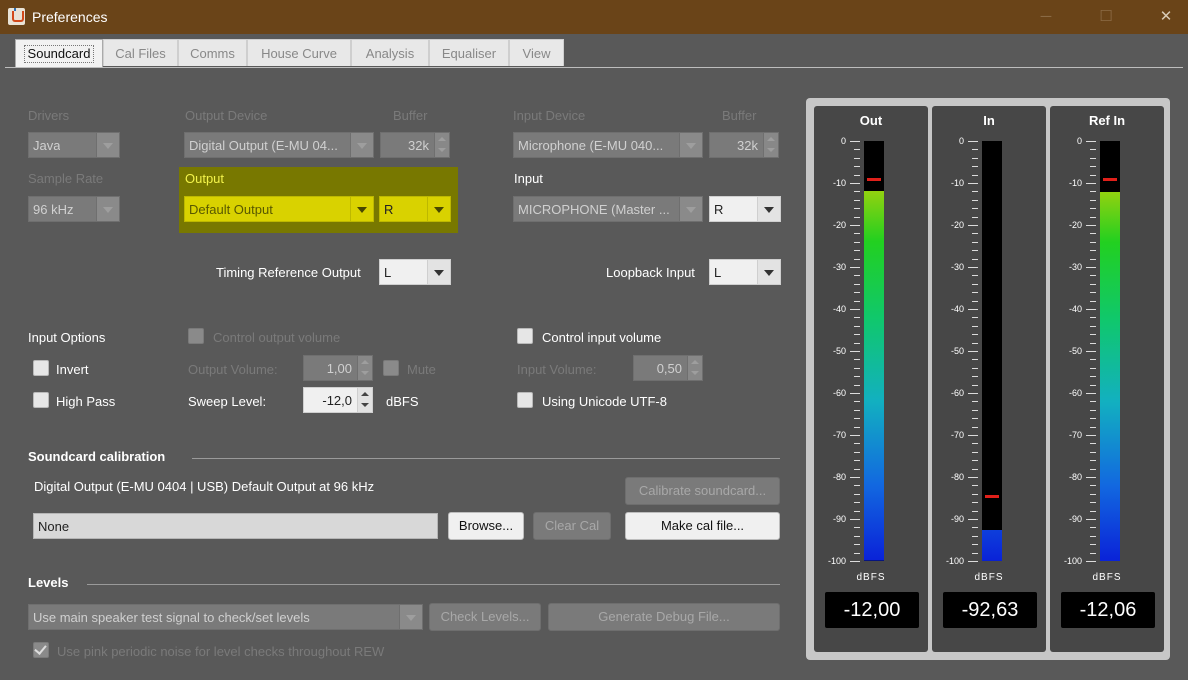 Image resolution: width=1188 pixels, height=680 pixels. What do you see at coordinates (1075, 309) in the screenshot?
I see `tick-label: -40` at bounding box center [1075, 309].